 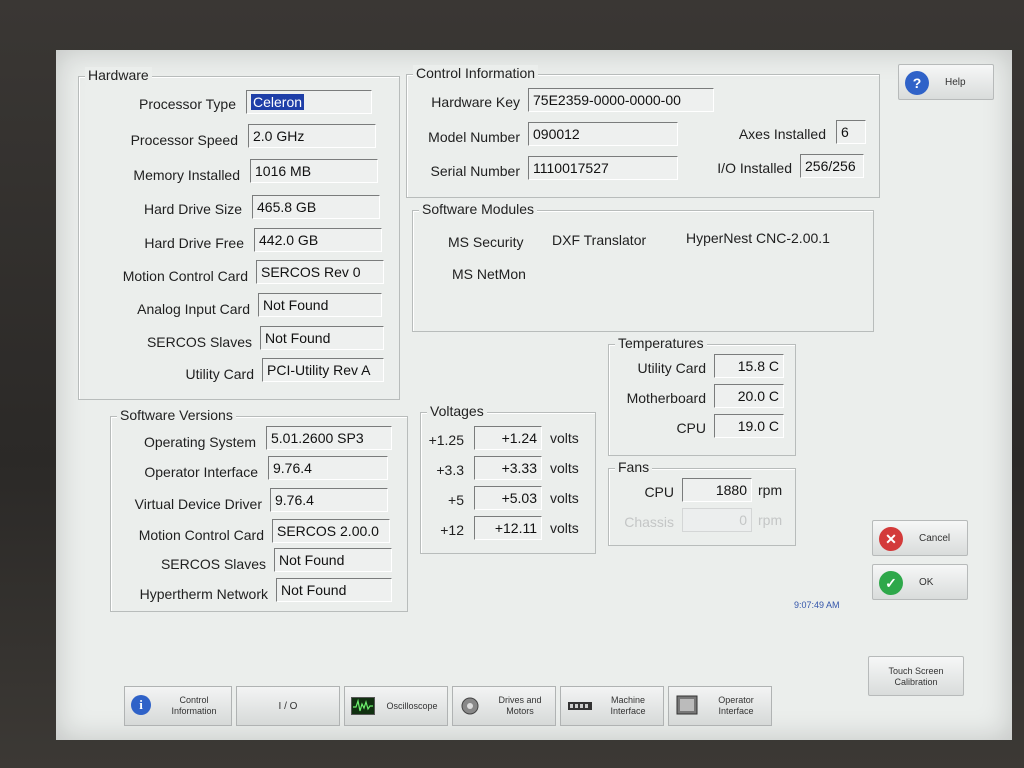 I want to click on processor-type-value: Celeron, so click(x=278, y=102).